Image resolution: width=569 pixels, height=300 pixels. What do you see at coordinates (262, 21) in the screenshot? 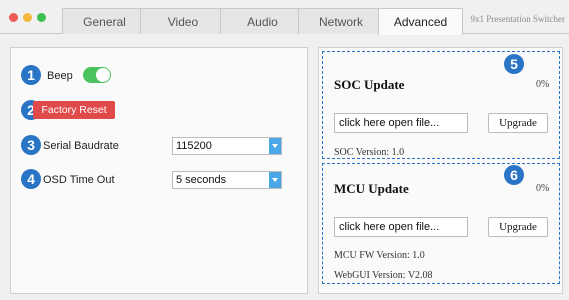
I see `tab-audio: Audio` at bounding box center [262, 21].